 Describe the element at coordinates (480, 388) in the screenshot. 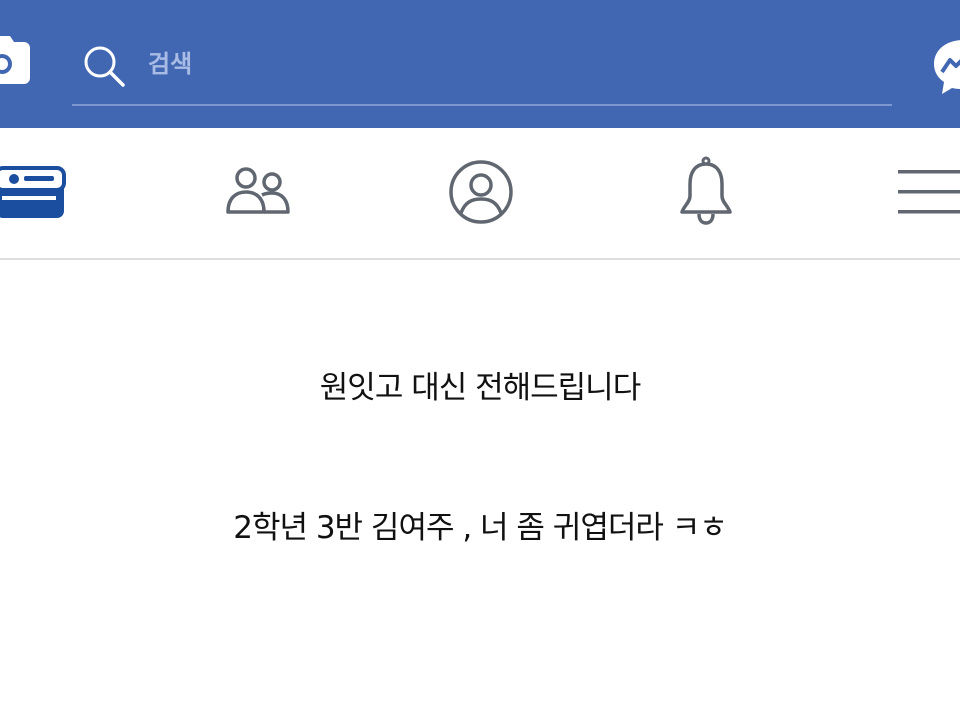

I see `post-text-line: 원잇고 대신 전해드립니다` at that location.